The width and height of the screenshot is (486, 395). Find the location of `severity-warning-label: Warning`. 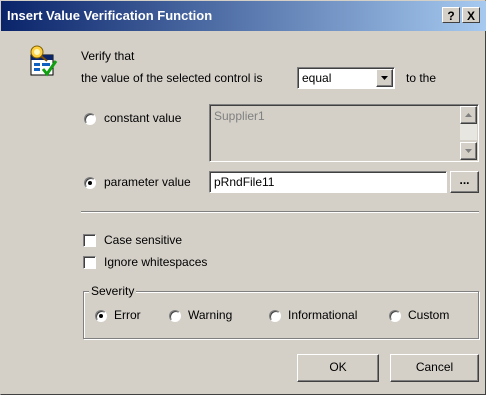

severity-warning-label: Warning is located at coordinates (210, 315).